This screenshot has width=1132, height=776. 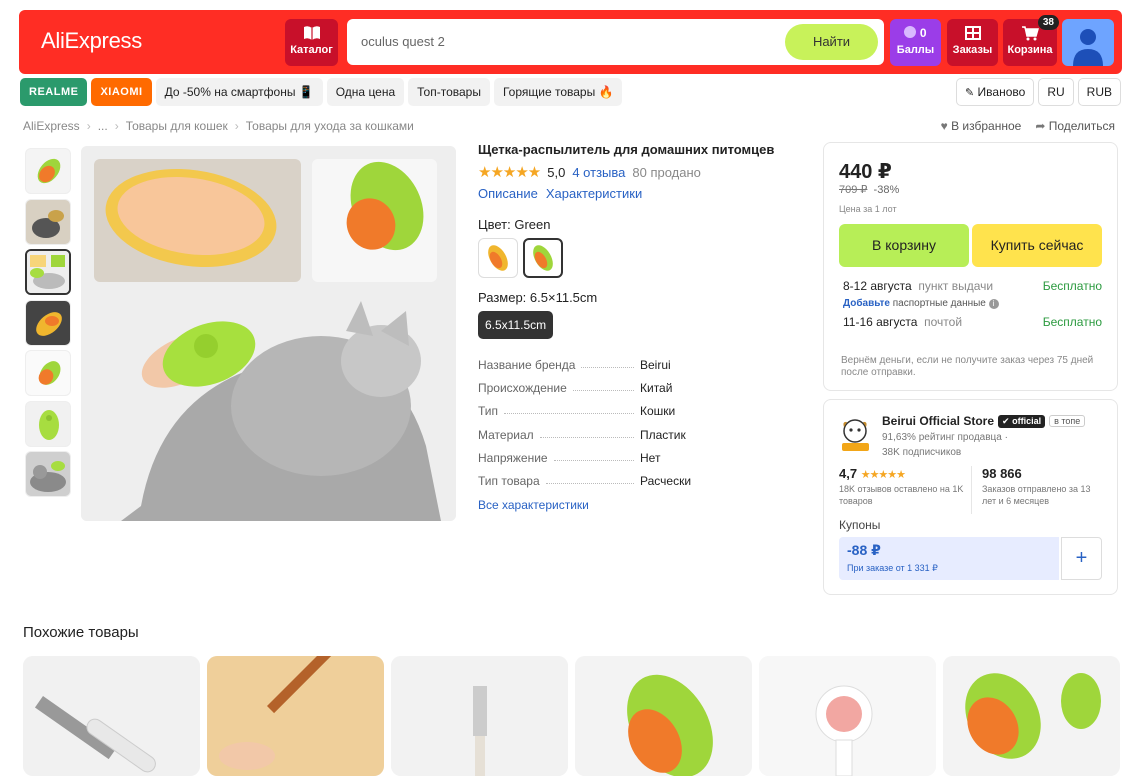 I want to click on currency-button: RUB, so click(x=1099, y=92).